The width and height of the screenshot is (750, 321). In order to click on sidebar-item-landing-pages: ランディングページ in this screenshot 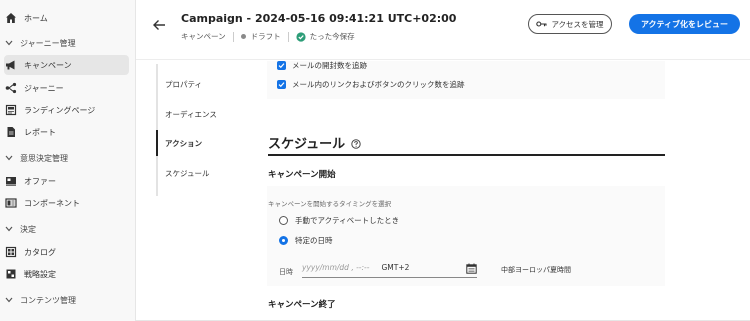, I will do `click(66, 110)`.